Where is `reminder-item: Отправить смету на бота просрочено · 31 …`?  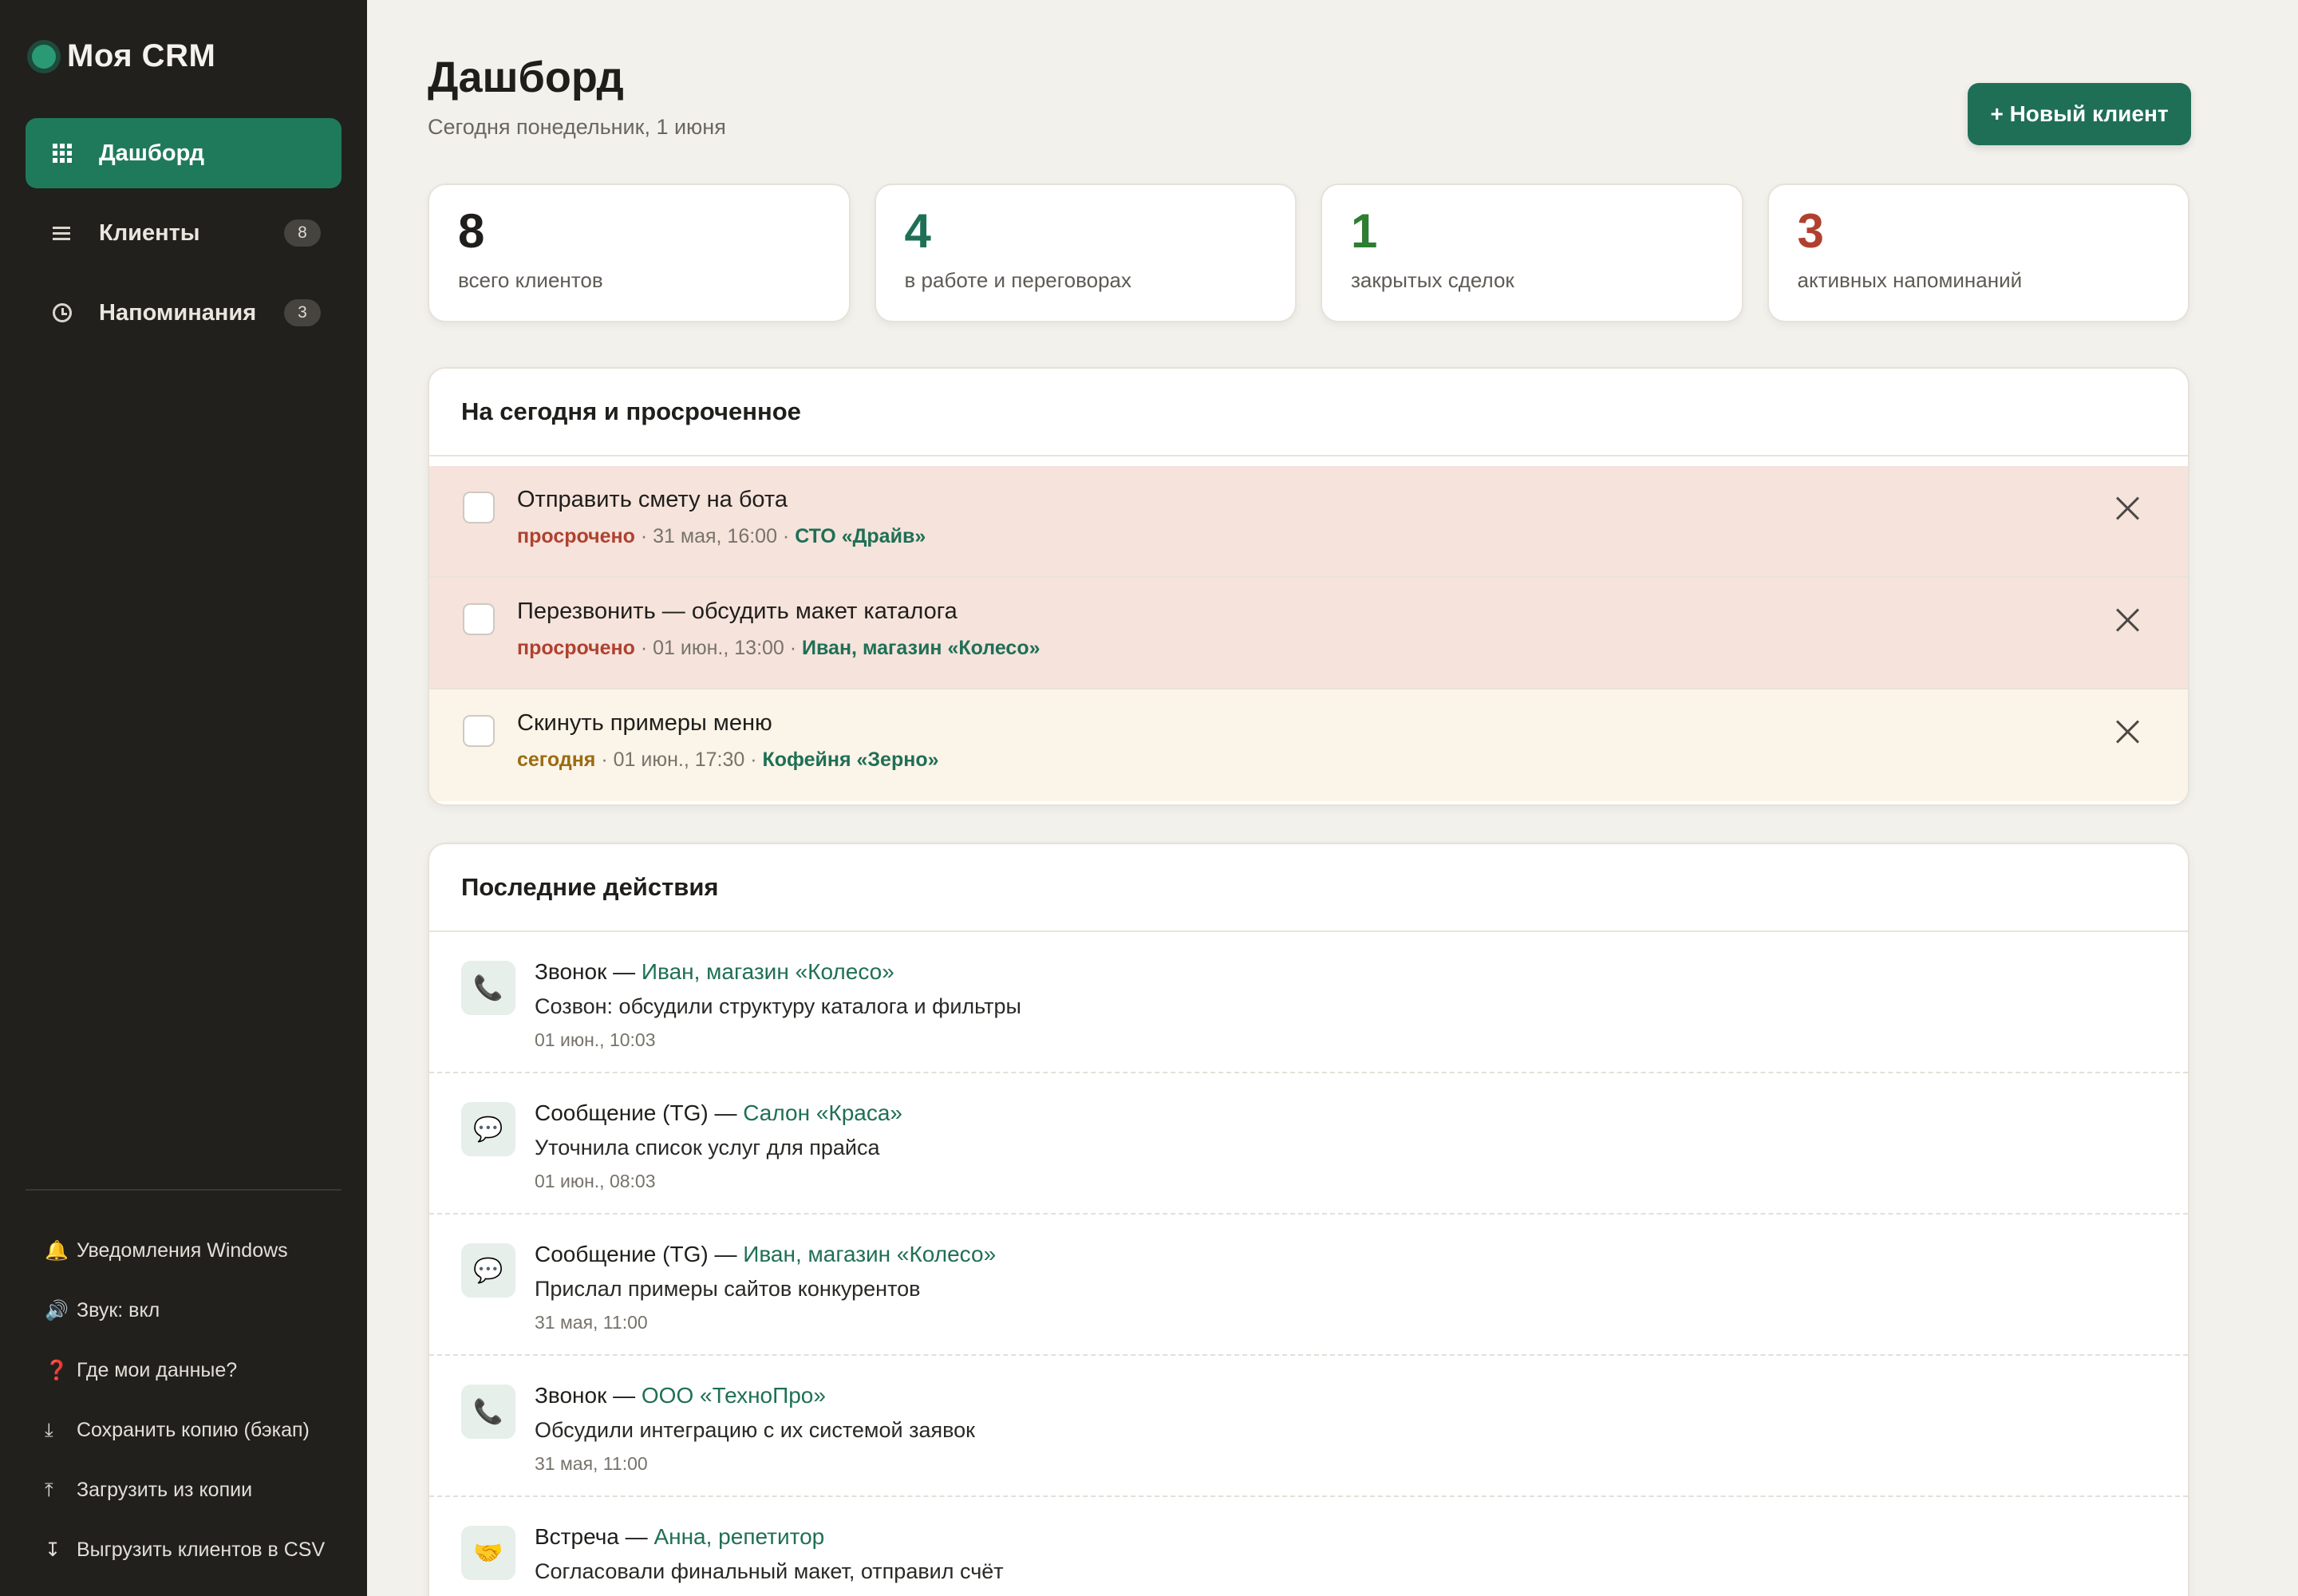 reminder-item: Отправить смету на бота просрочено · 31 … is located at coordinates (1309, 522).